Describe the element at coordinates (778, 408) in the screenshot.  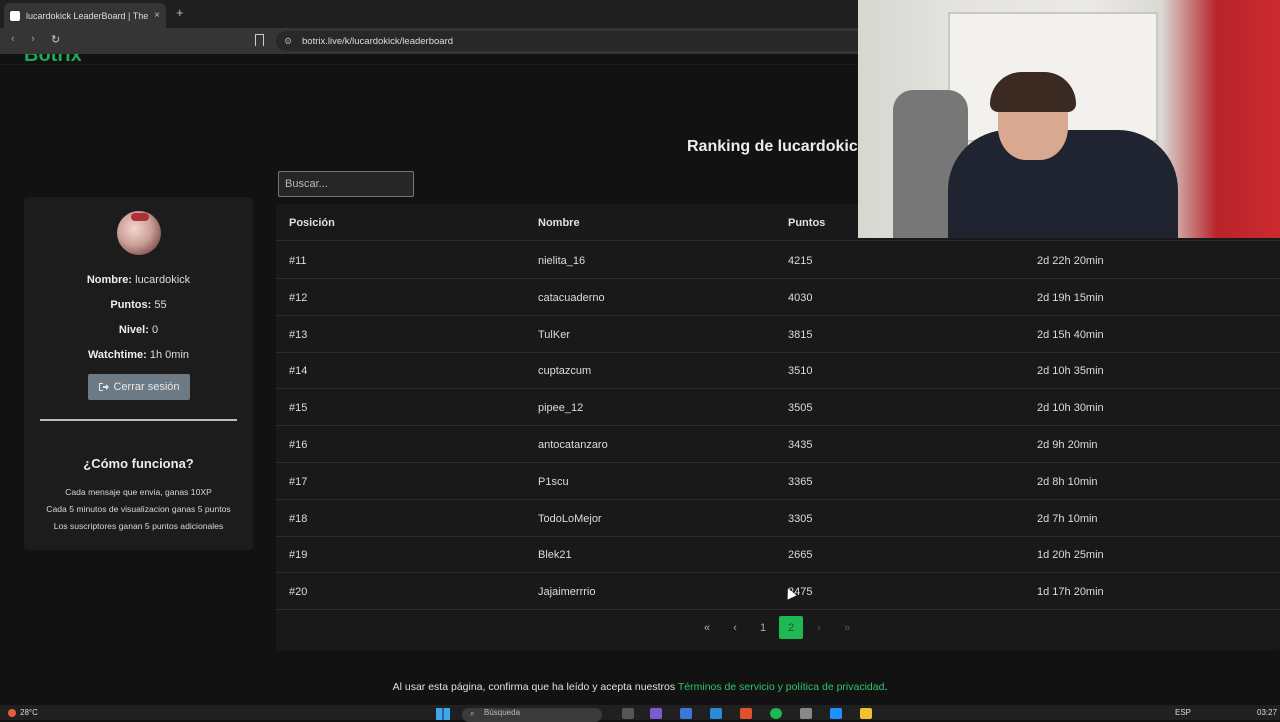
I see `table-row: #15 pipee_12 3505 2d 10h 30min` at that location.